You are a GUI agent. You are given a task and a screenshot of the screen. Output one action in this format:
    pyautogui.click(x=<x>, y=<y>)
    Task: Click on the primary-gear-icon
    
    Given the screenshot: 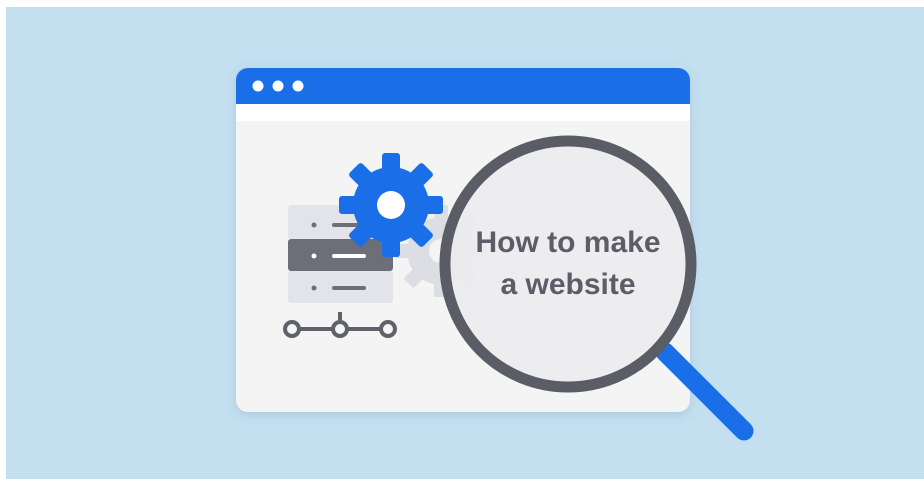 What is the action you would take?
    pyautogui.click(x=391, y=205)
    